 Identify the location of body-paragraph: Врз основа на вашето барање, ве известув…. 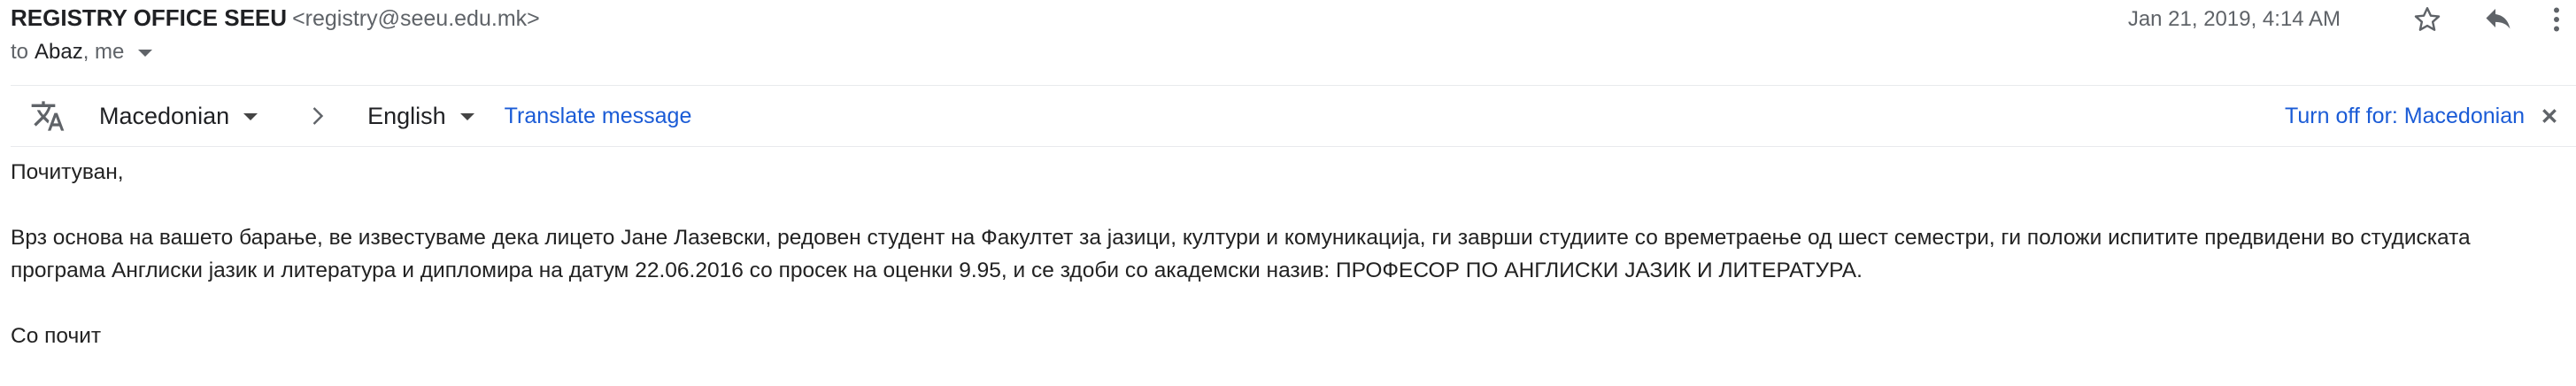
(1241, 254).